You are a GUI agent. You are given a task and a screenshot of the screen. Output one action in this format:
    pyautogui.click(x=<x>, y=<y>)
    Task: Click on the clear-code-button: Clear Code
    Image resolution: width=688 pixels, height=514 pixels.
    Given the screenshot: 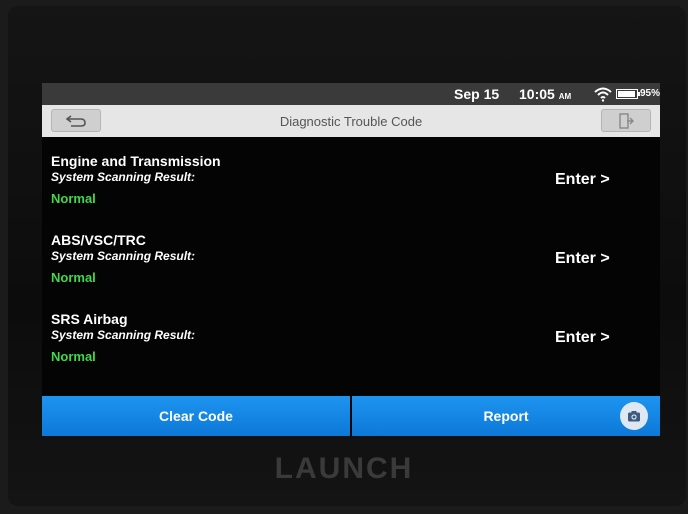 What is the action you would take?
    pyautogui.click(x=196, y=416)
    